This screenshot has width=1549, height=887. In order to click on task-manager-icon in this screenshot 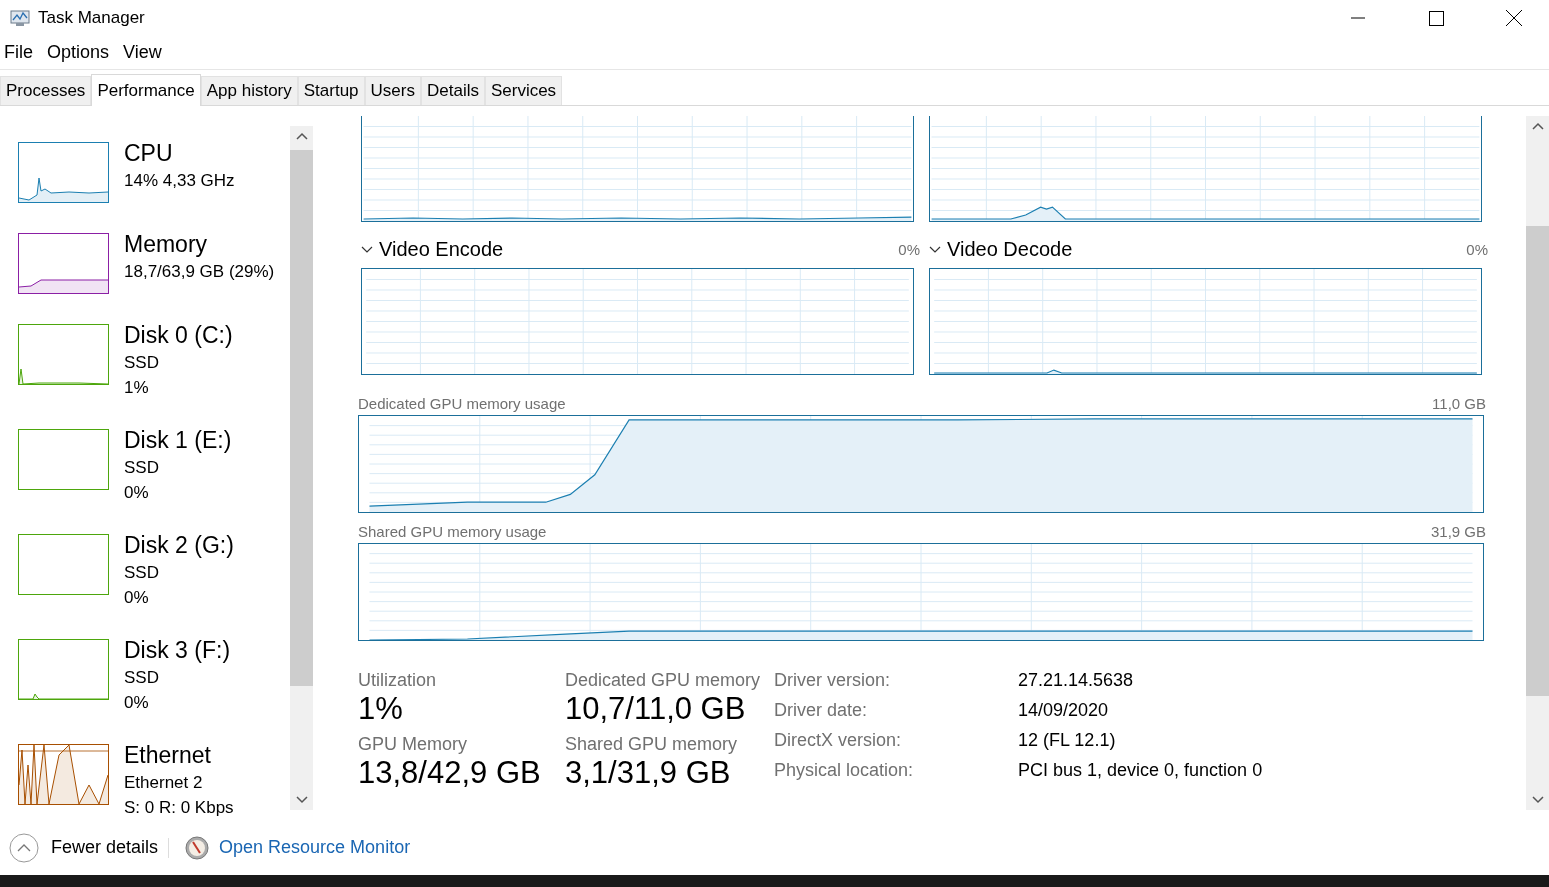, I will do `click(20, 18)`.